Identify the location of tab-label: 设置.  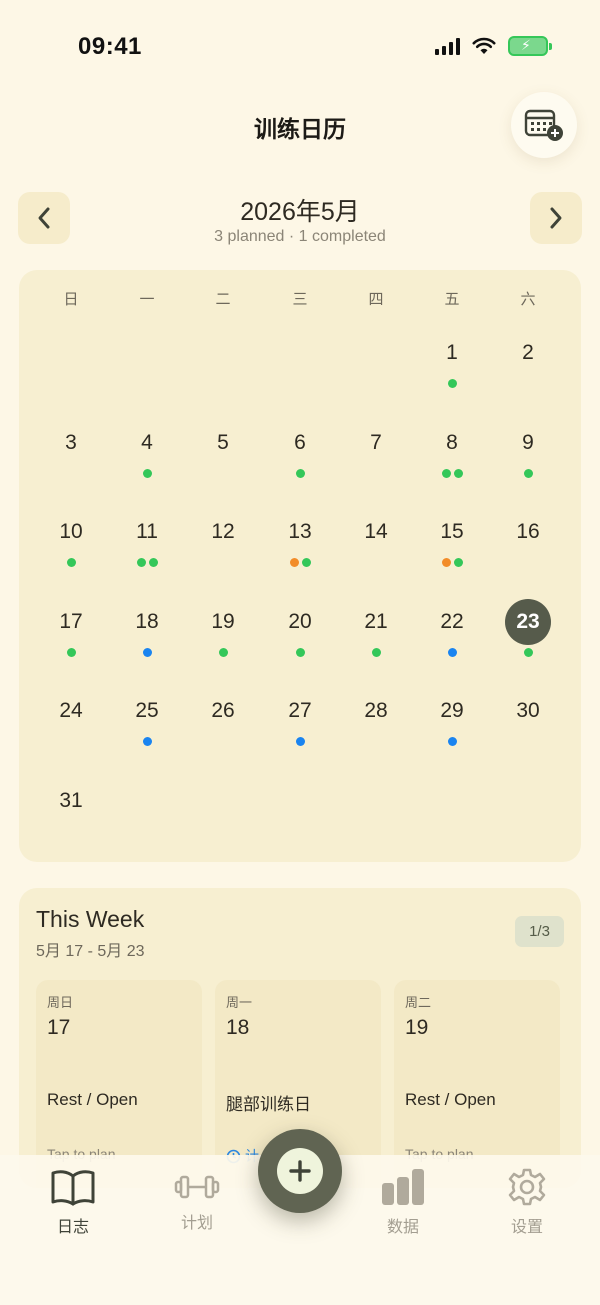
(526, 1227).